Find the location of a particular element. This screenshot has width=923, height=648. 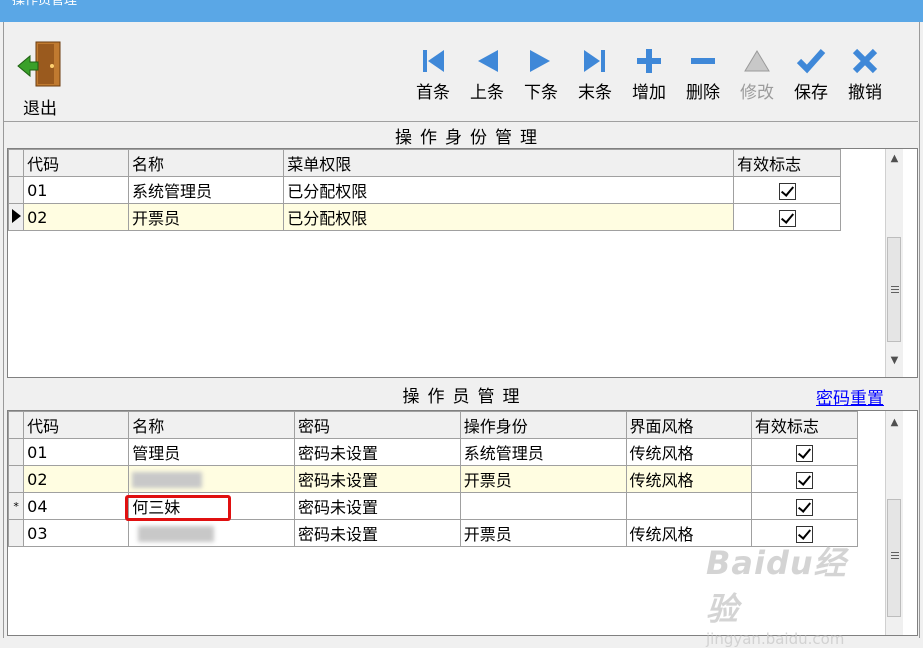

first-record-label: 首条 is located at coordinates (433, 93).